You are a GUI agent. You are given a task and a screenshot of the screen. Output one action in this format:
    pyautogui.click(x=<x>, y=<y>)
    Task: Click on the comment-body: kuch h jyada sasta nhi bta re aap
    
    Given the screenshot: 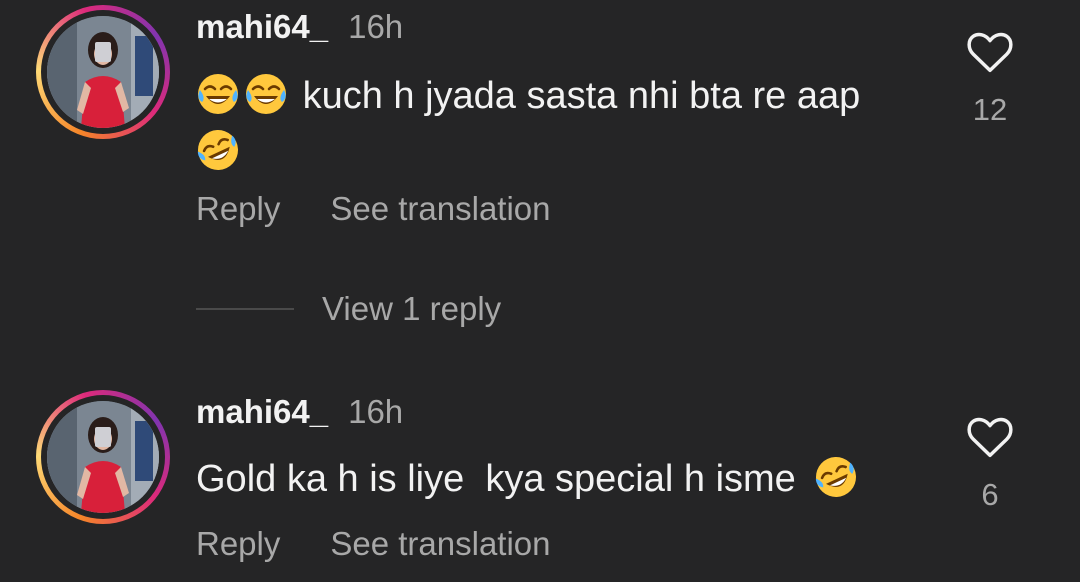 What is the action you would take?
    pyautogui.click(x=581, y=96)
    